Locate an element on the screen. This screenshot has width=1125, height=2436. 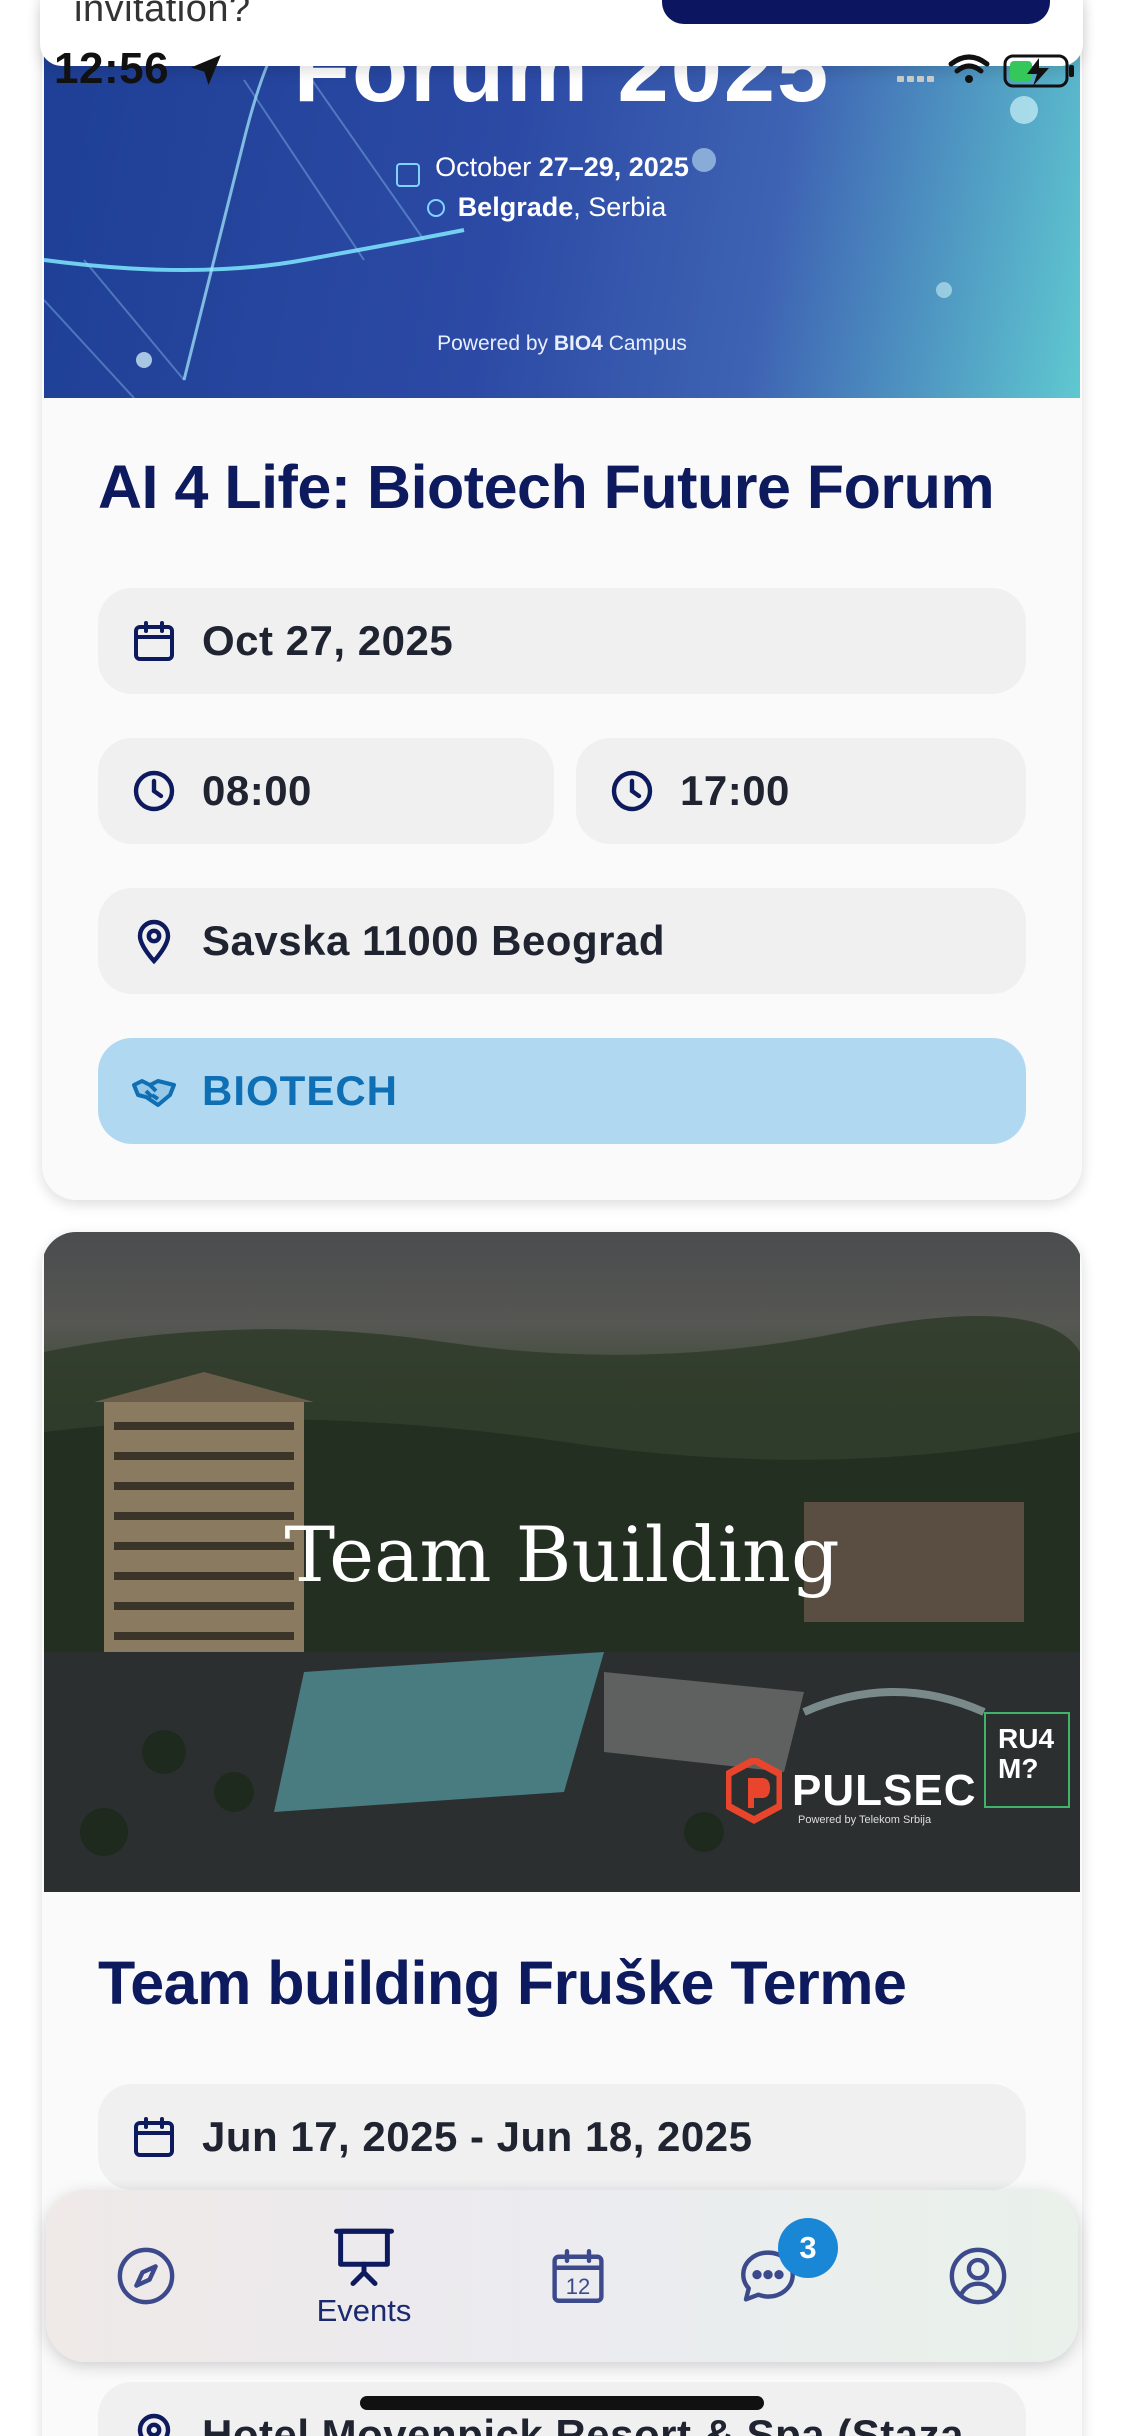
compass-icon is located at coordinates (146, 2276).